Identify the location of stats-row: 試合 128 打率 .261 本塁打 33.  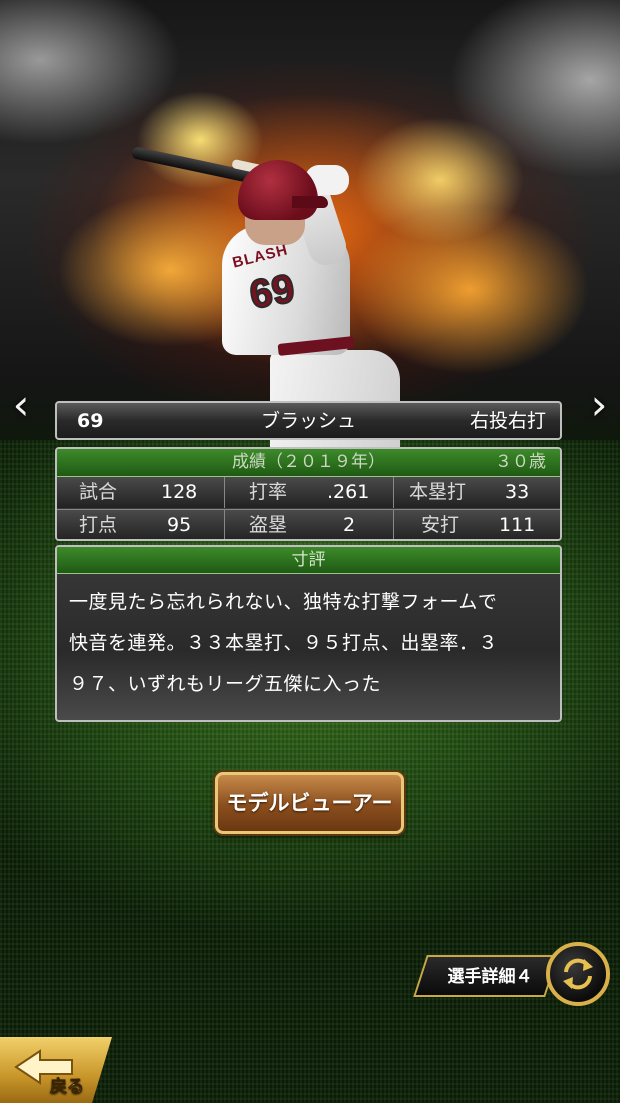
(308, 492).